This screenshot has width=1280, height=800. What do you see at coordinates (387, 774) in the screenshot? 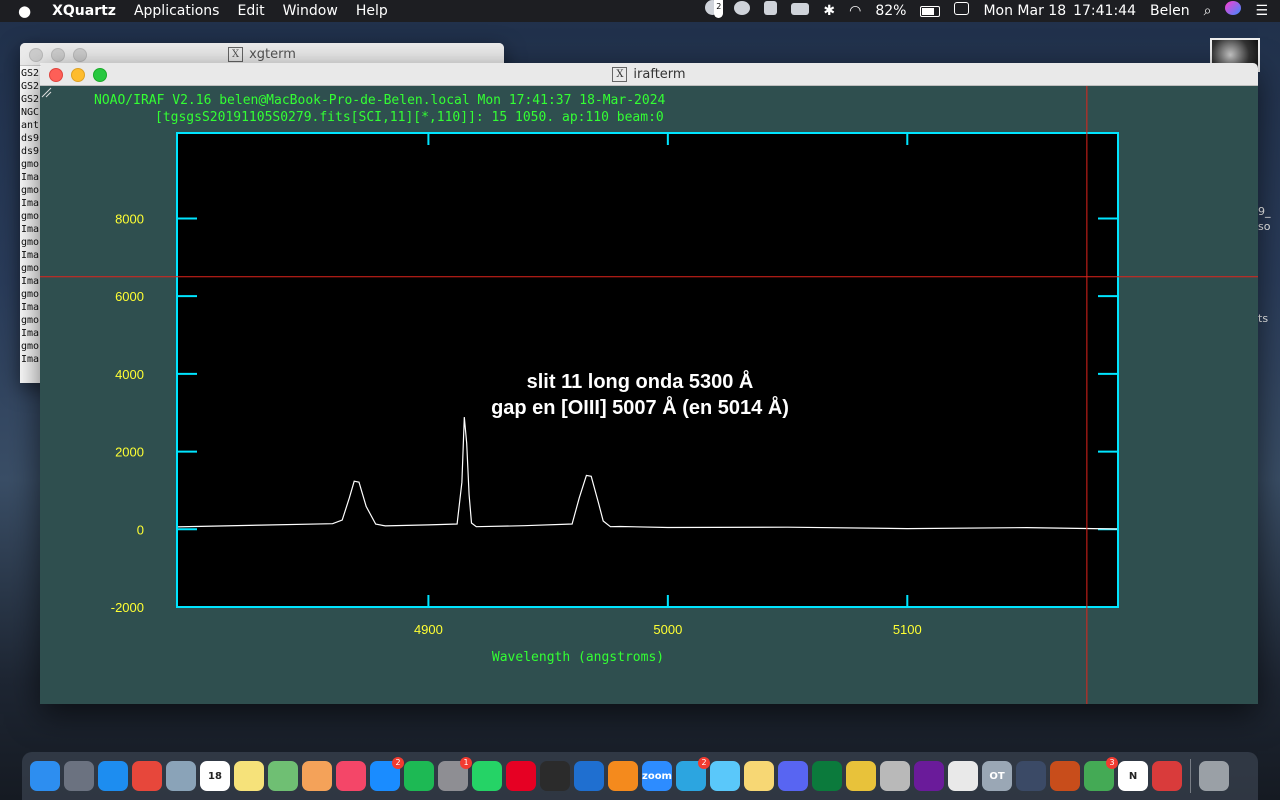
I see `appstore-icon: 2` at bounding box center [387, 774].